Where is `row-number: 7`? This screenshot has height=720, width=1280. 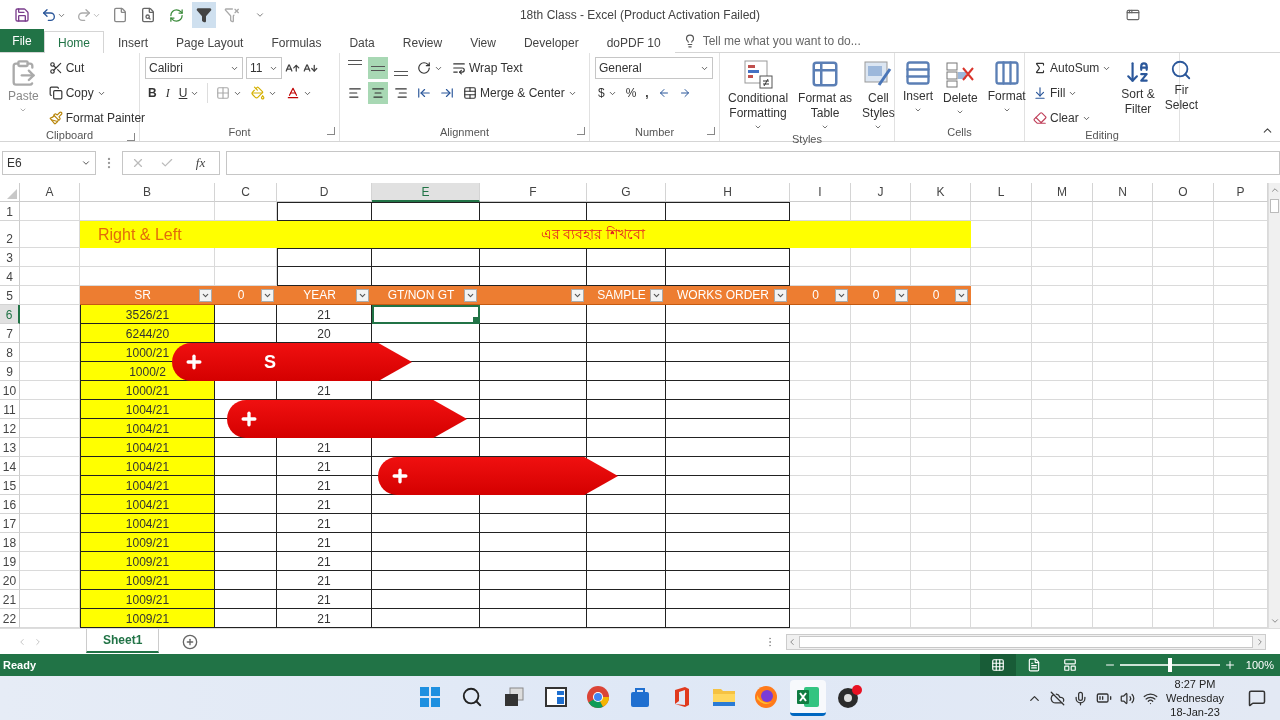
row-number: 7 is located at coordinates (10, 333).